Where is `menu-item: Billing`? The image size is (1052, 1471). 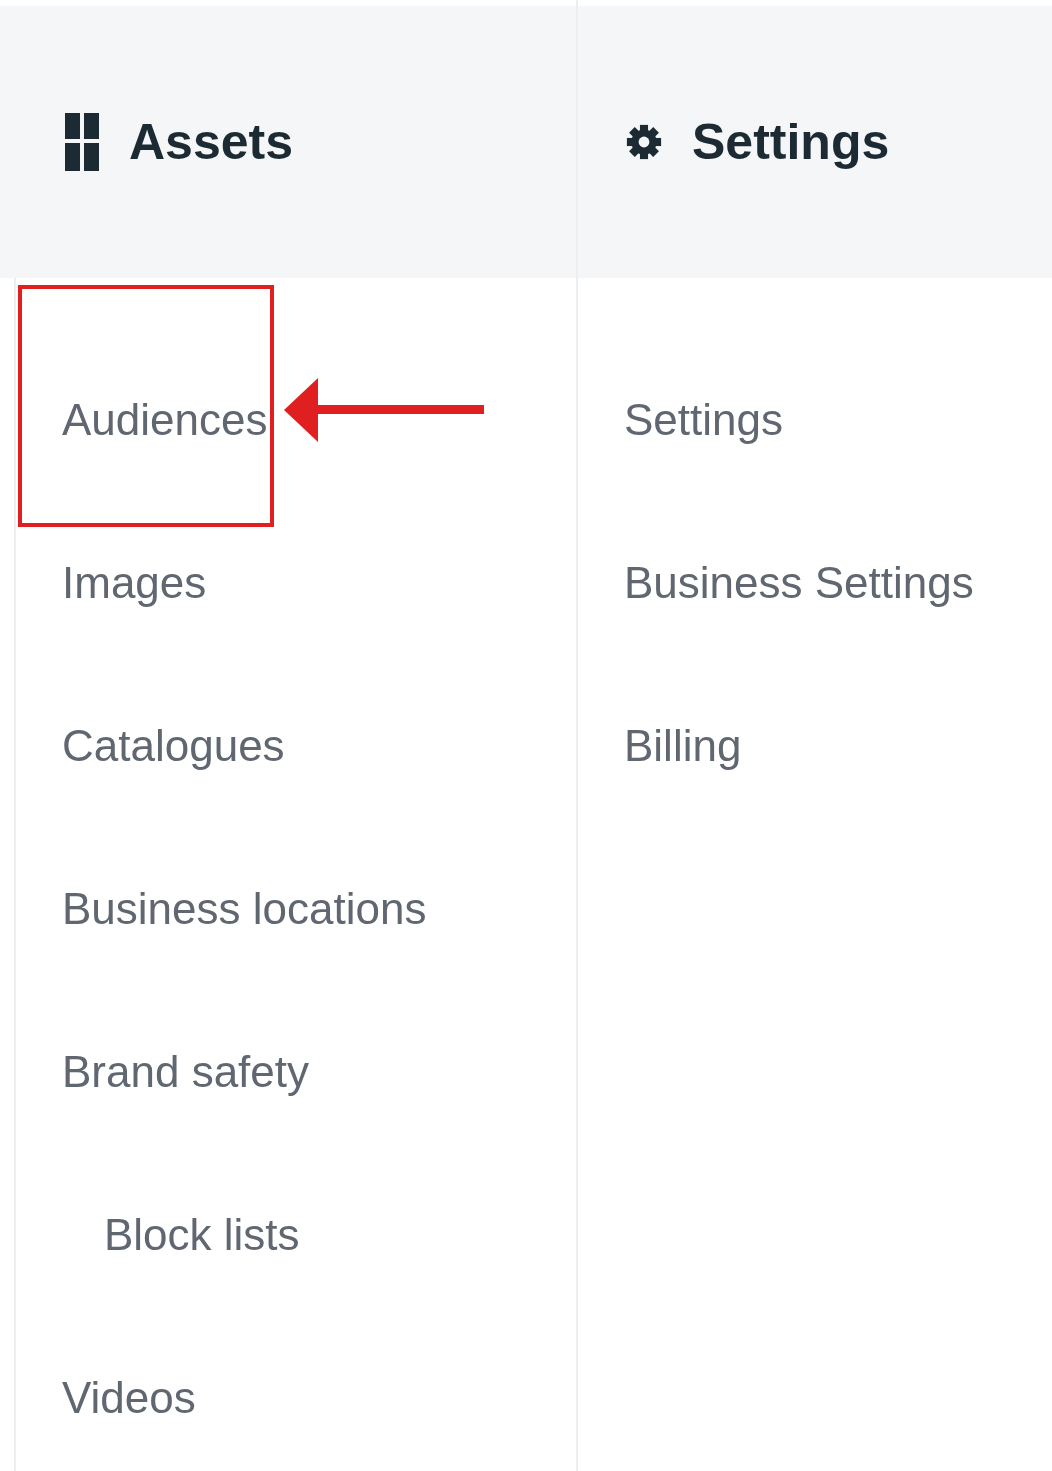
menu-item: Billing is located at coordinates (683, 745).